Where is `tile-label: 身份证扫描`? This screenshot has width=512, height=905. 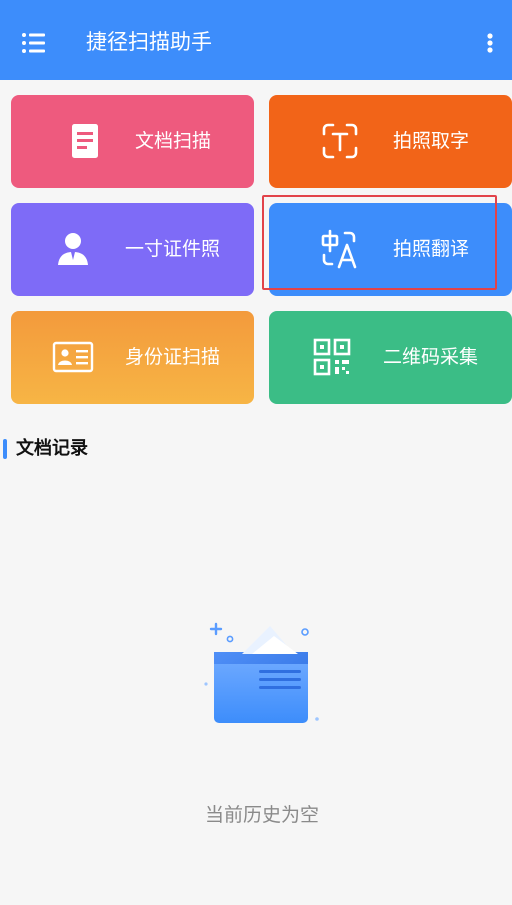
tile-label: 身份证扫描 is located at coordinates (173, 357).